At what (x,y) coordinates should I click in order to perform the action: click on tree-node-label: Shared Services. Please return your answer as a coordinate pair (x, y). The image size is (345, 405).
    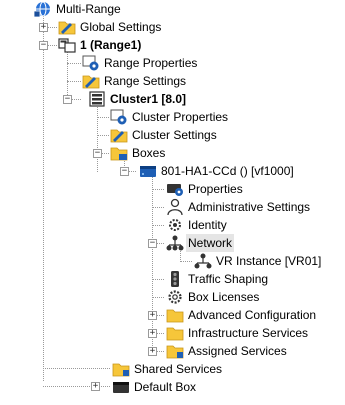
    Looking at the image, I should click on (178, 369).